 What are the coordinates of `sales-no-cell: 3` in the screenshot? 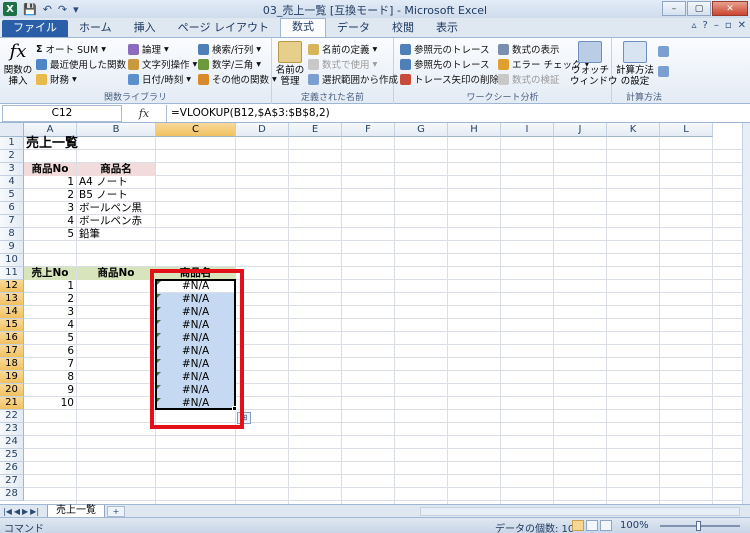 It's located at (50, 312).